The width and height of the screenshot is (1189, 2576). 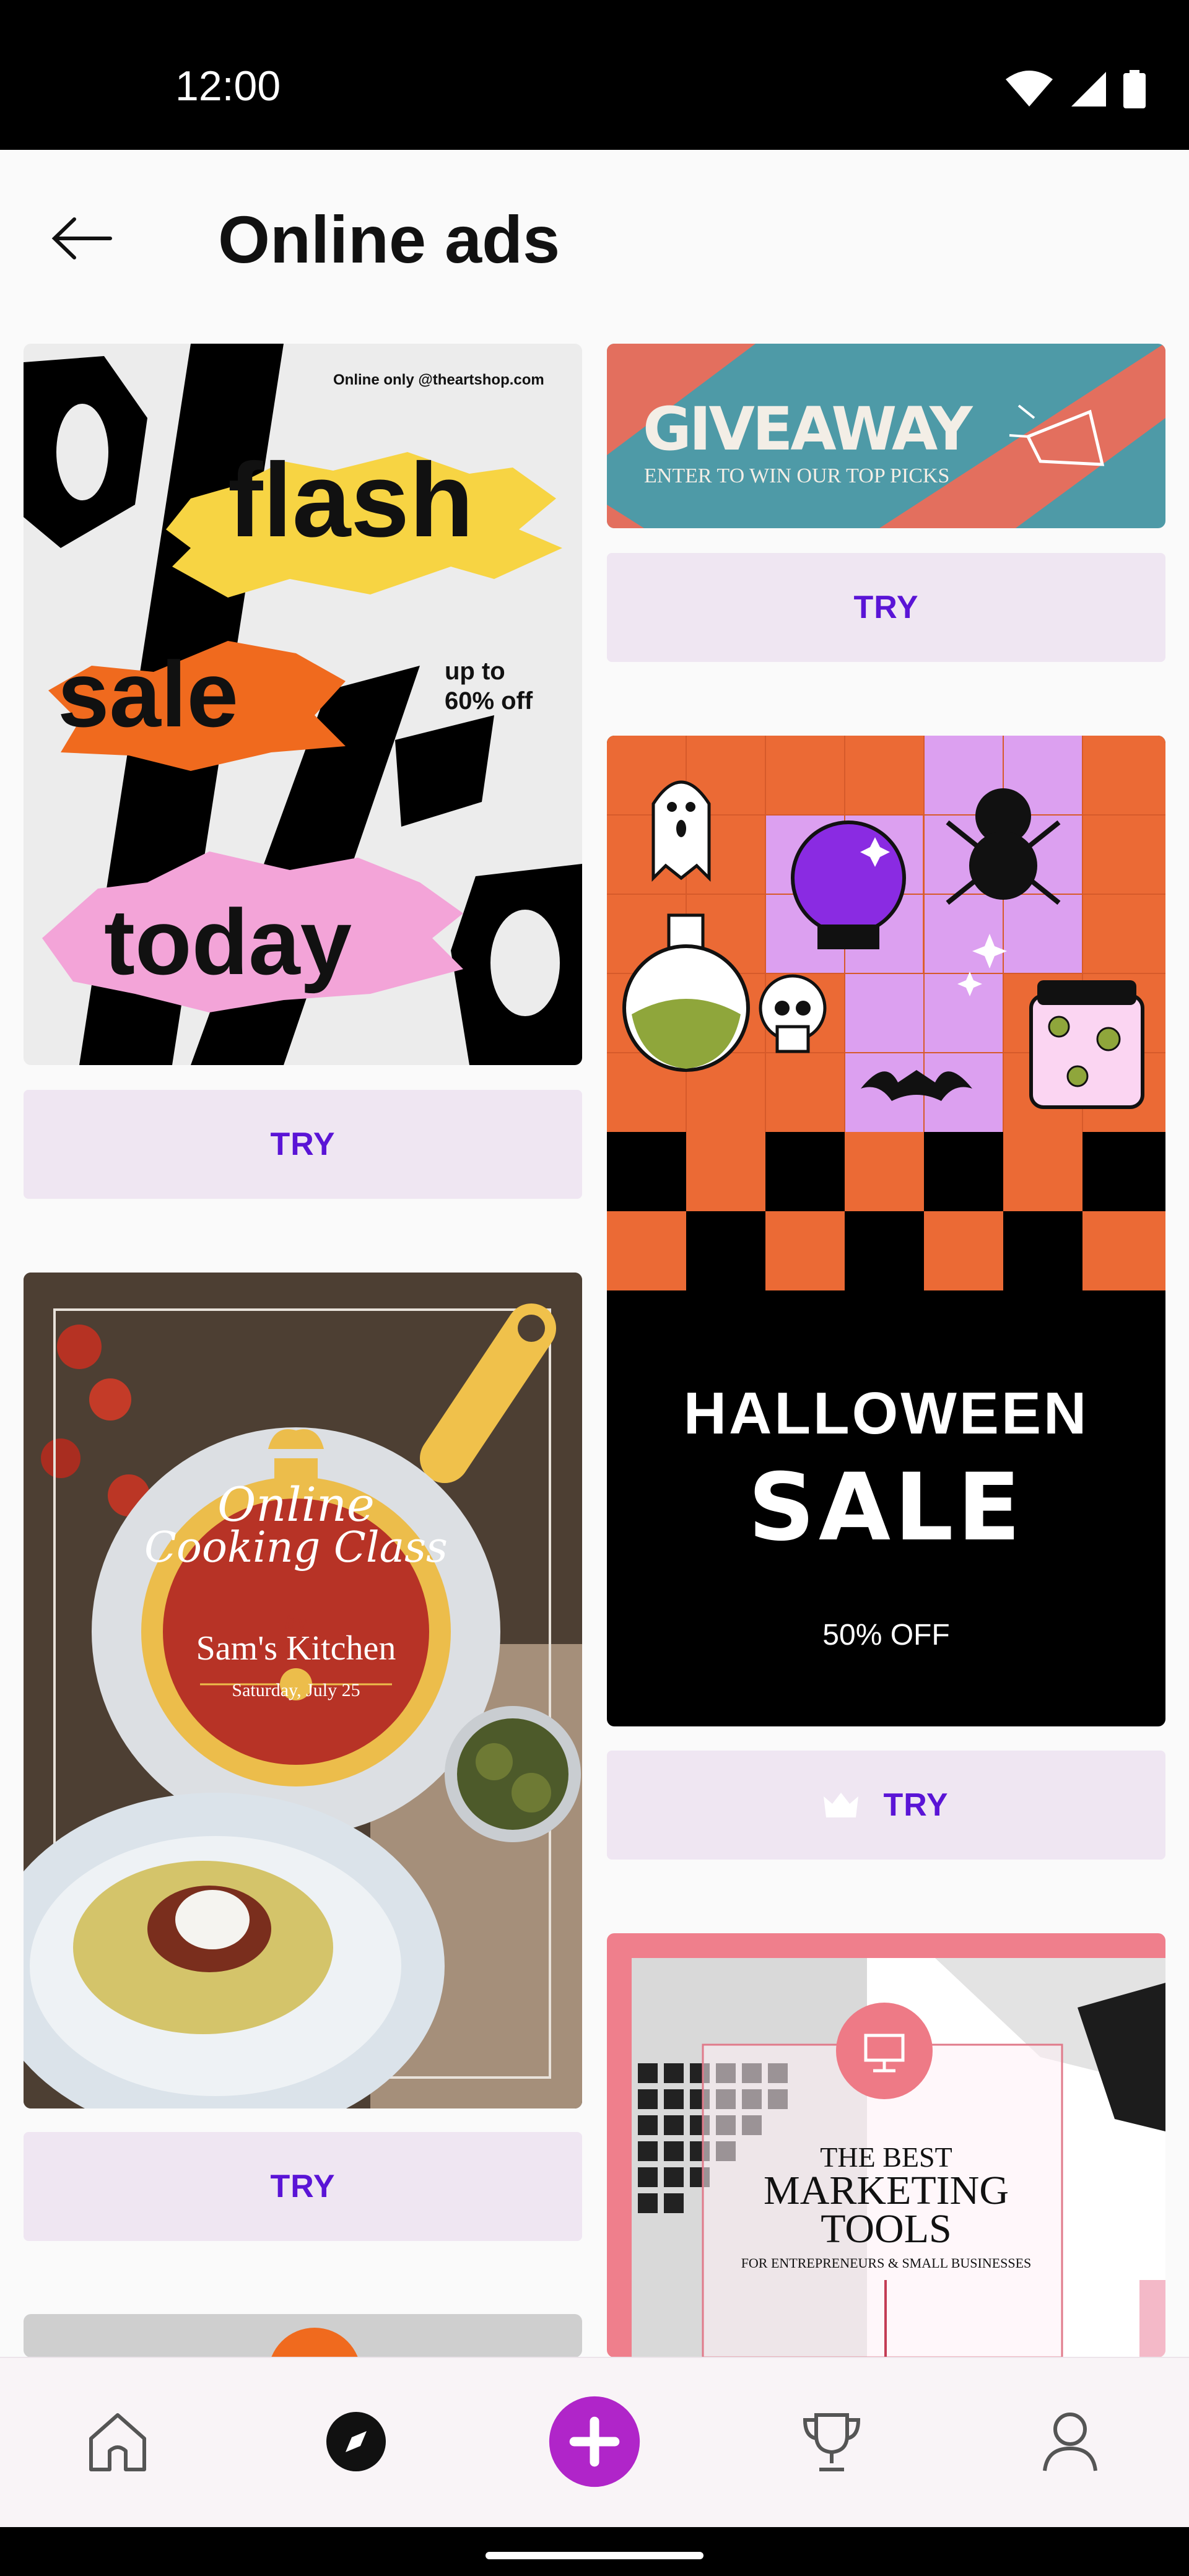 I want to click on sale-word: sale, so click(x=148, y=694).